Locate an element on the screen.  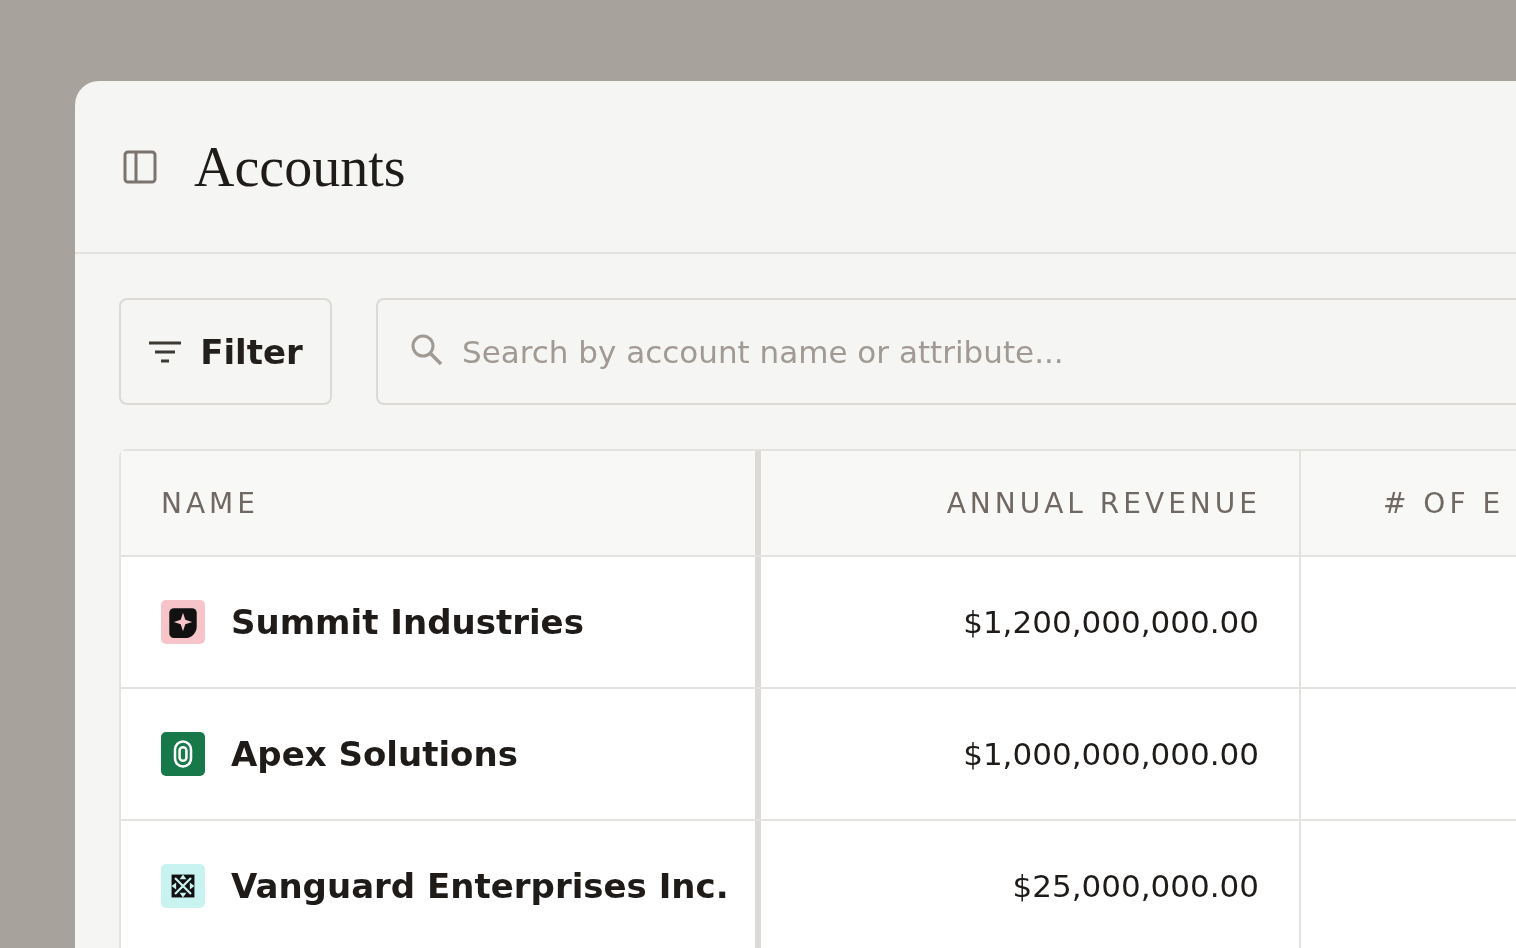
table-cell: $1,000,000,000.00 is located at coordinates (1031, 754).